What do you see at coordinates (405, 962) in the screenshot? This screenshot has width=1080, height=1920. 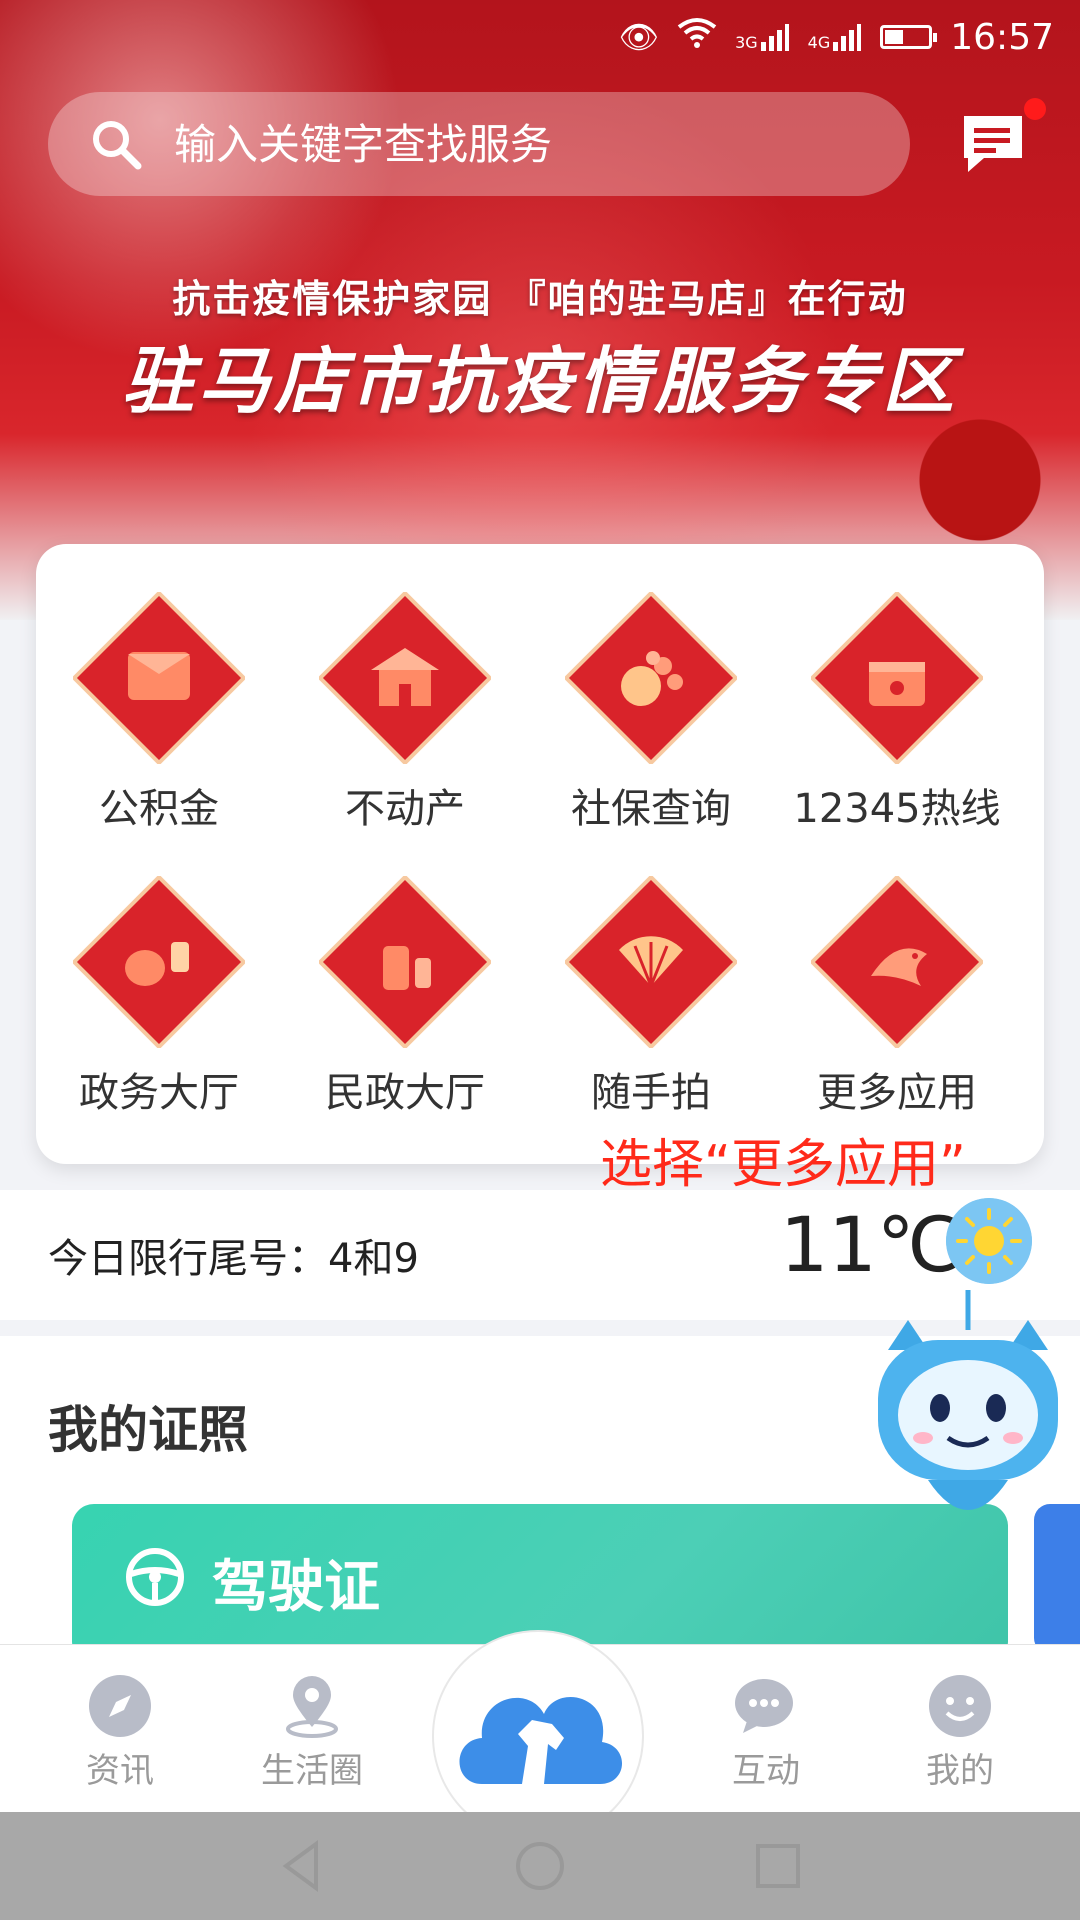 I see `firecracker-icon` at bounding box center [405, 962].